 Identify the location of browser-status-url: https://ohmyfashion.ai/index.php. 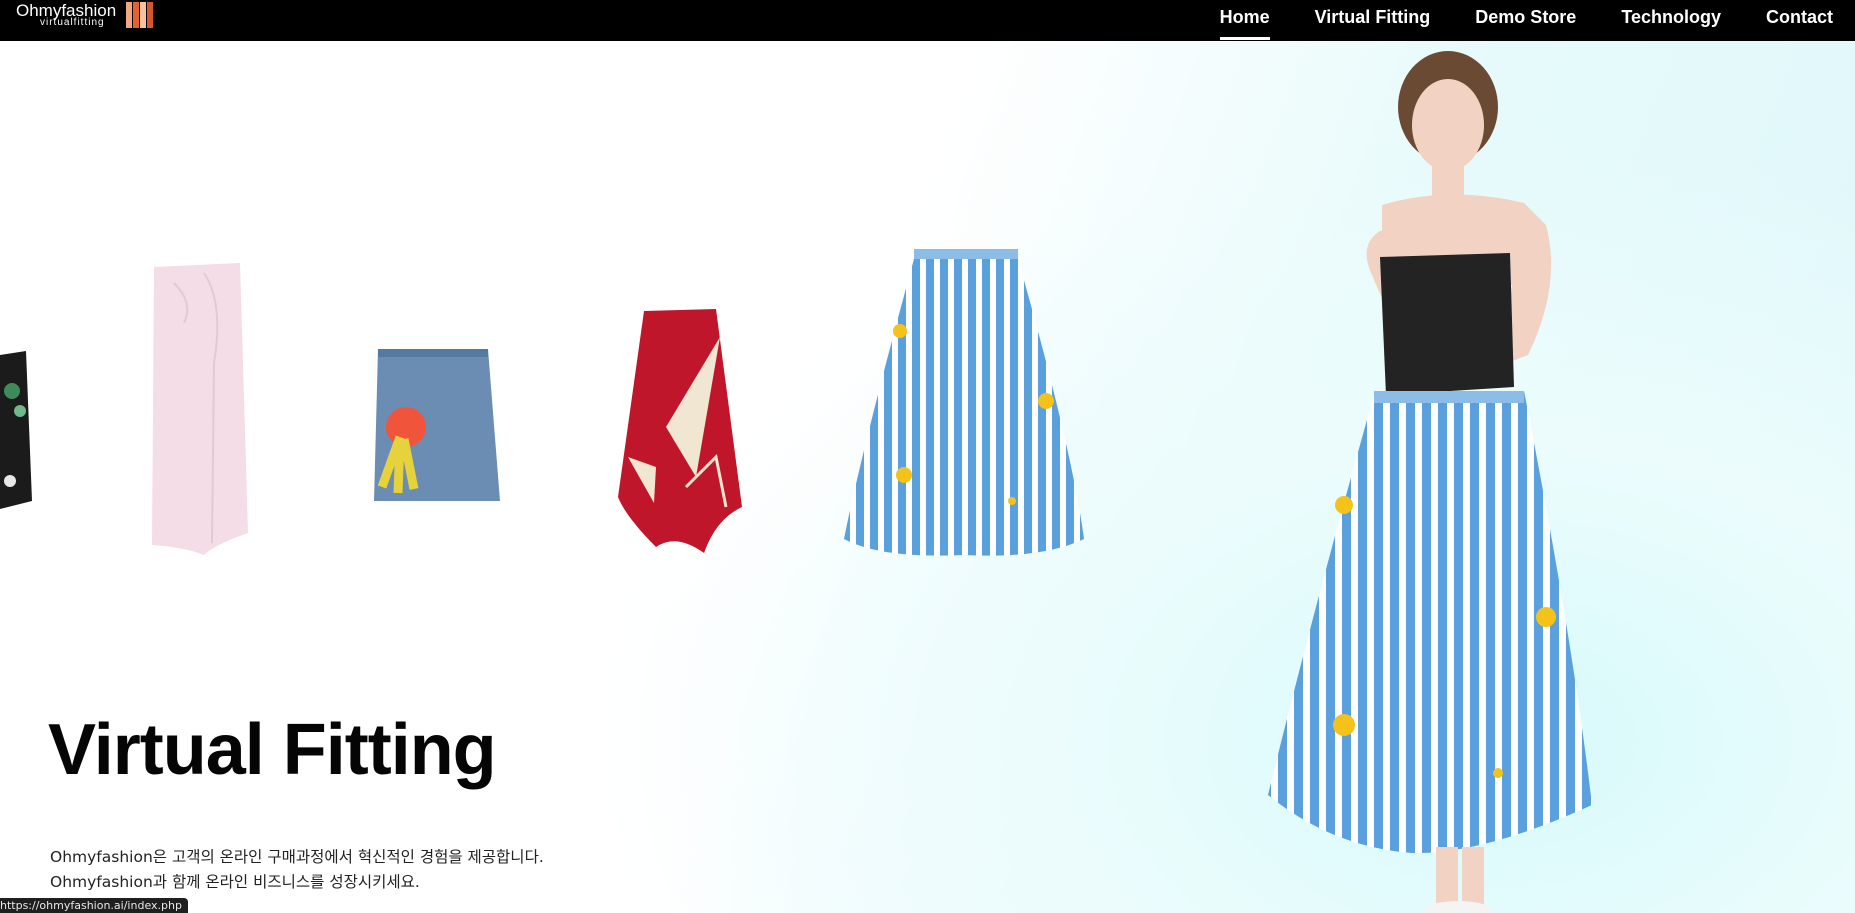
(94, 905).